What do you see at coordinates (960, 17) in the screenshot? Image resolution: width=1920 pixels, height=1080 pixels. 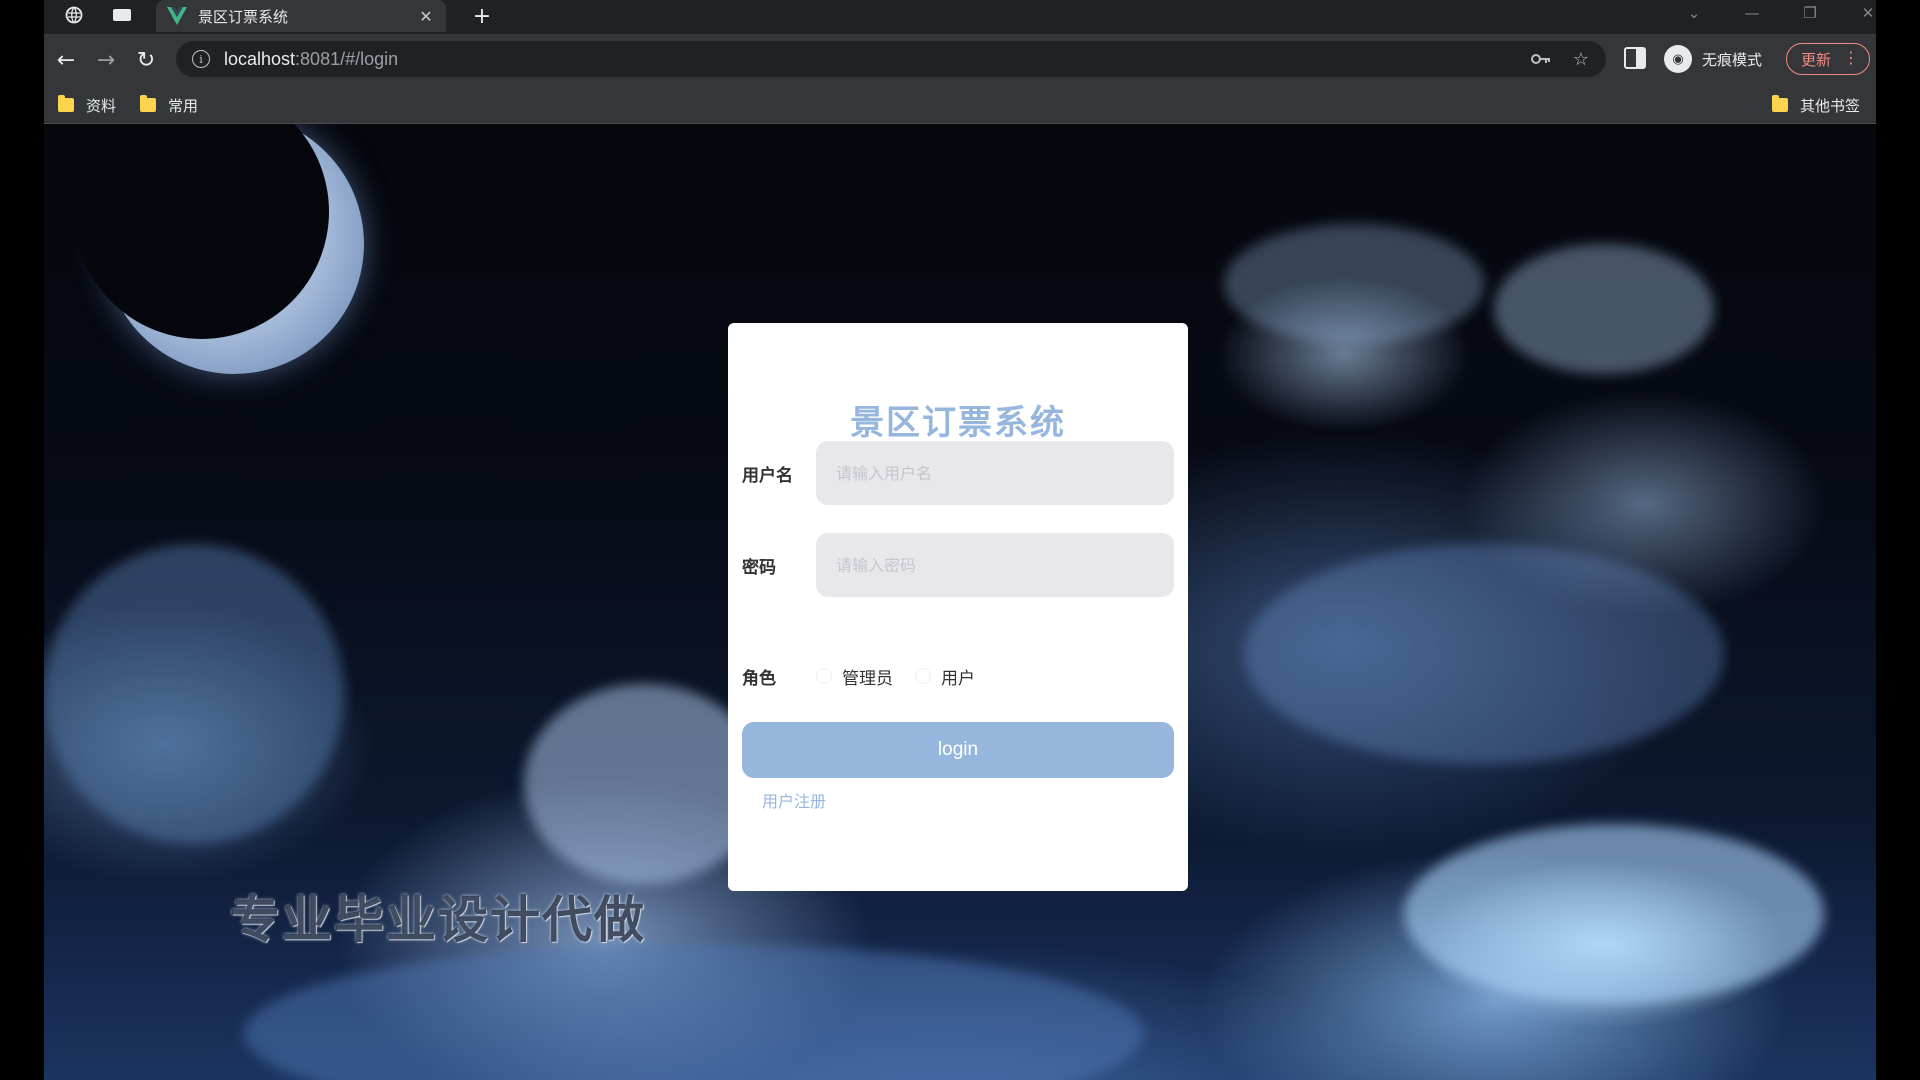 I see `tab-strip: 景区订票系统 ✕ + ⌄ — ❐ ✕` at bounding box center [960, 17].